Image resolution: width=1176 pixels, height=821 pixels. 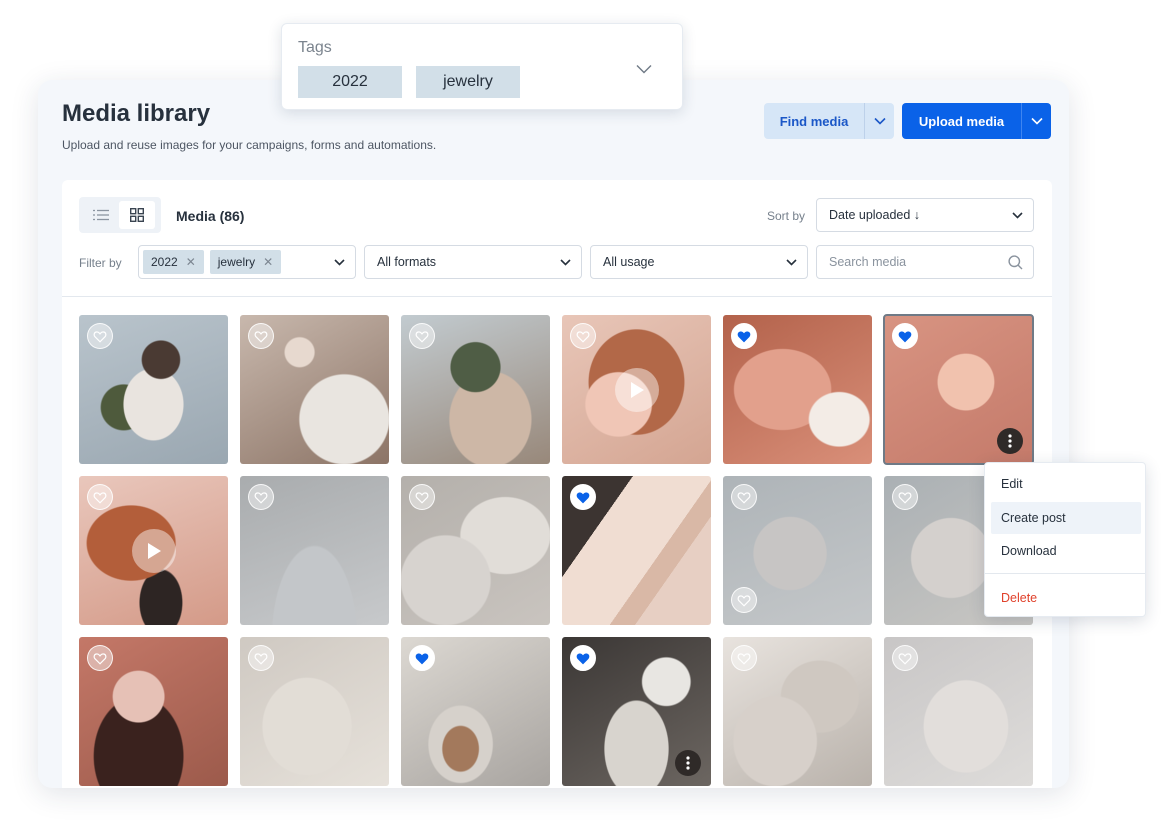 I want to click on grid-view-button, so click(x=137, y=215).